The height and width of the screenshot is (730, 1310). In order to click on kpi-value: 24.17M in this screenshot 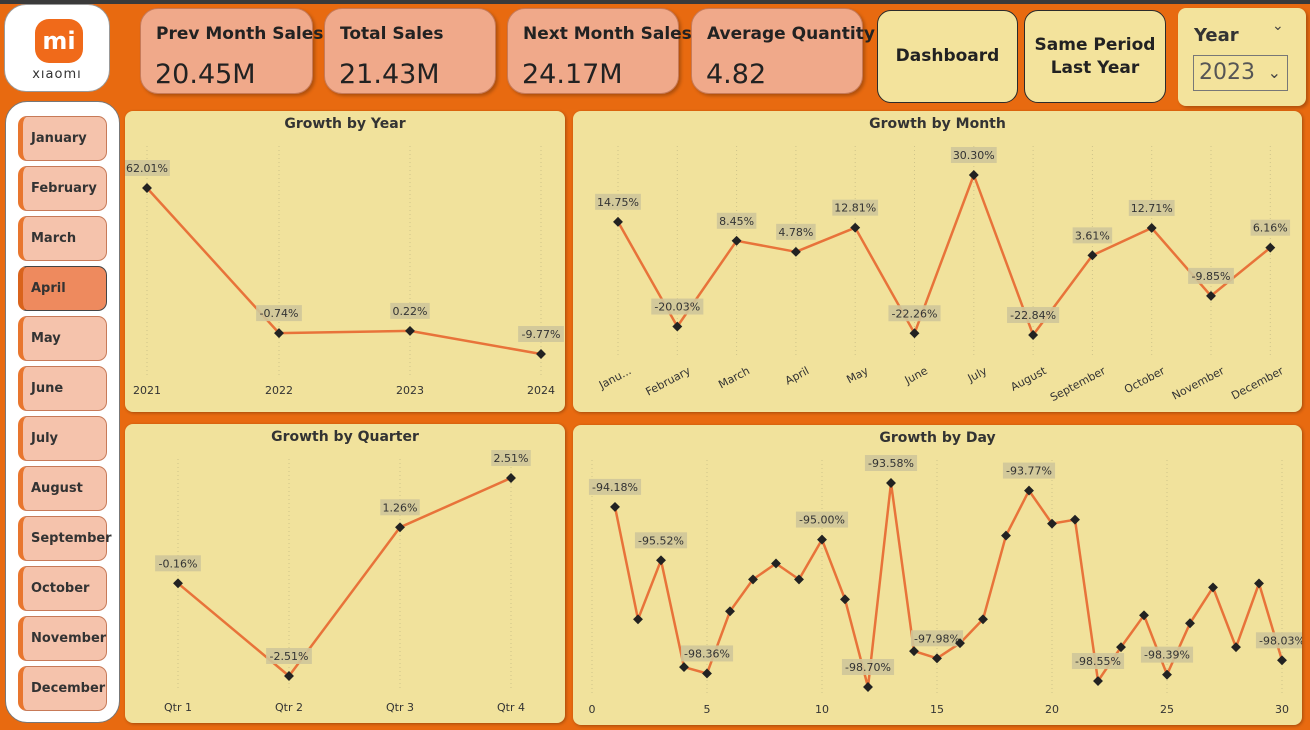, I will do `click(572, 74)`.